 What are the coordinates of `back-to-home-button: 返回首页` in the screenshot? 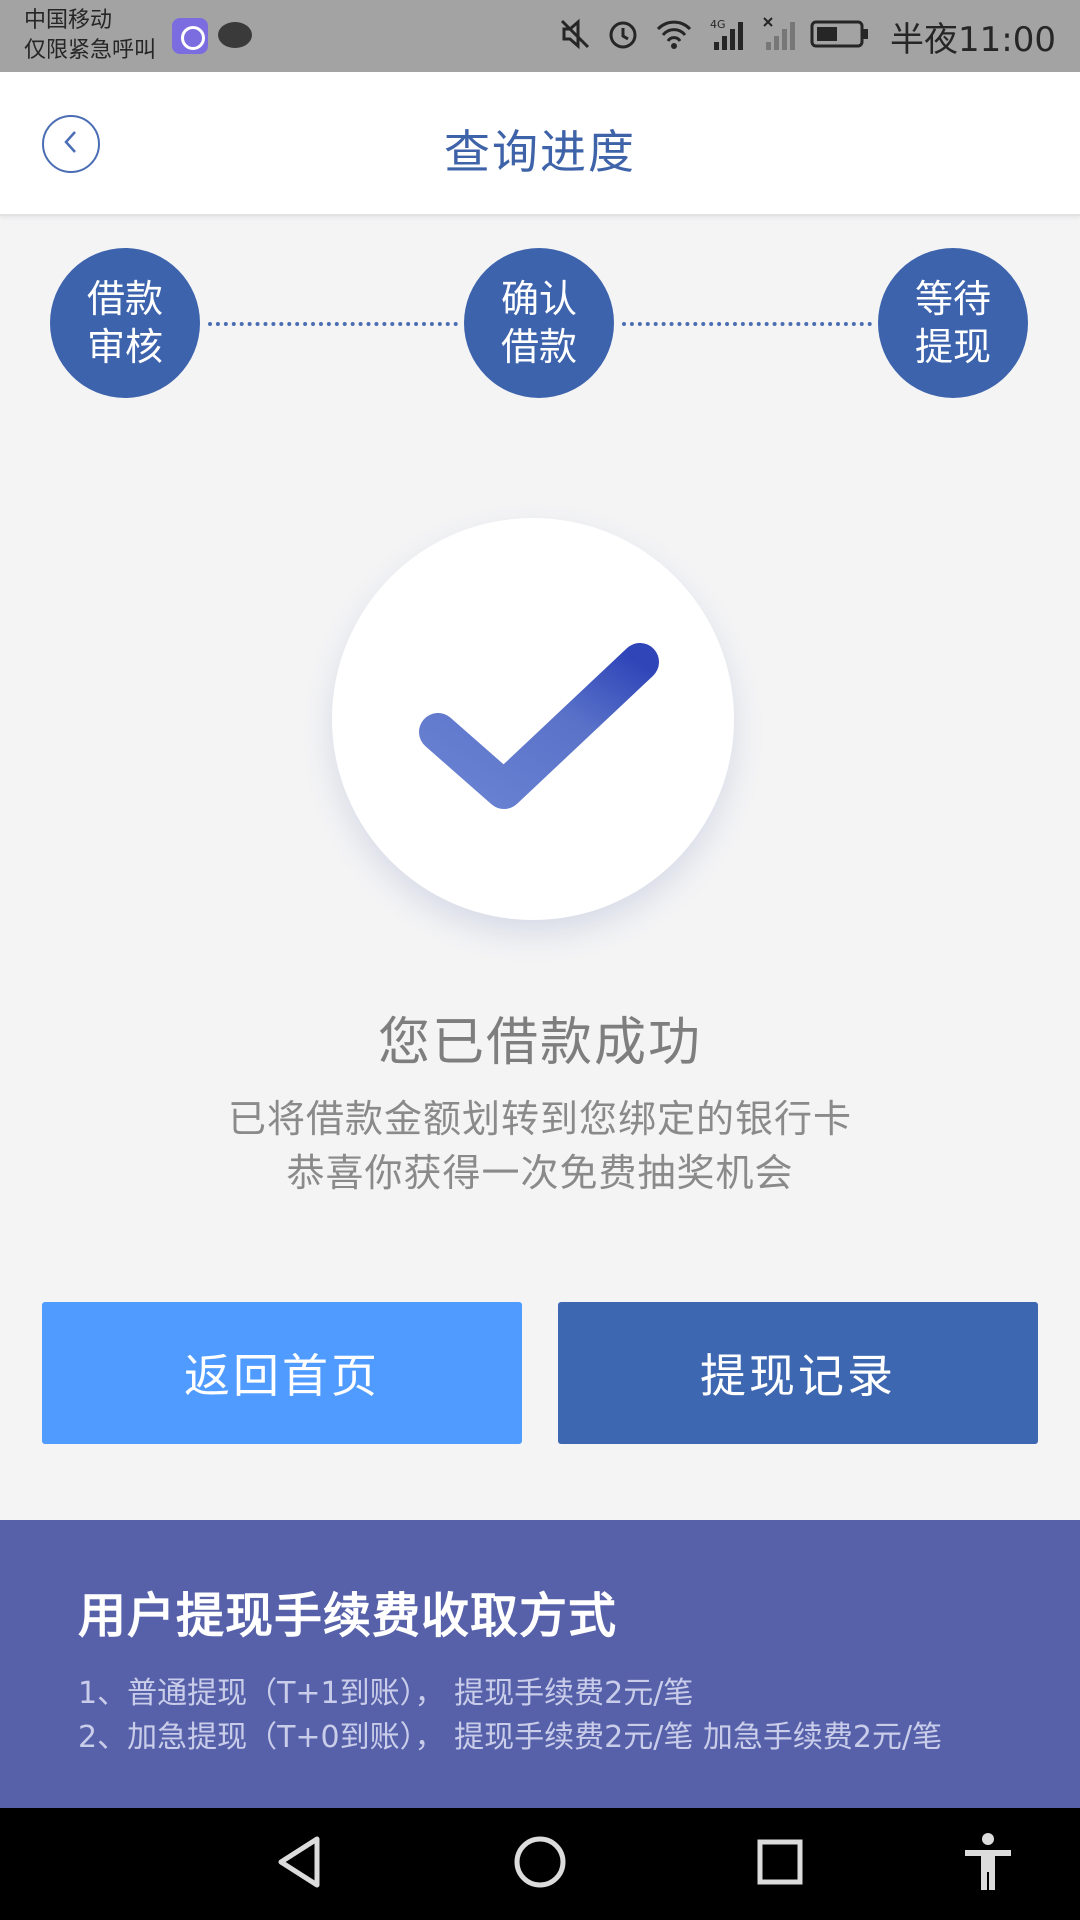 It's located at (282, 1373).